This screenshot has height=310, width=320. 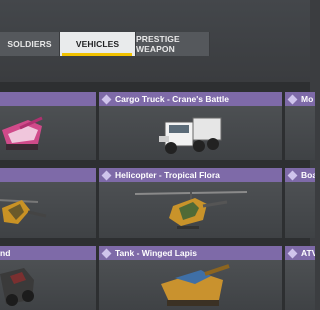 I want to click on vehicle-card: Mo, so click(x=300, y=126).